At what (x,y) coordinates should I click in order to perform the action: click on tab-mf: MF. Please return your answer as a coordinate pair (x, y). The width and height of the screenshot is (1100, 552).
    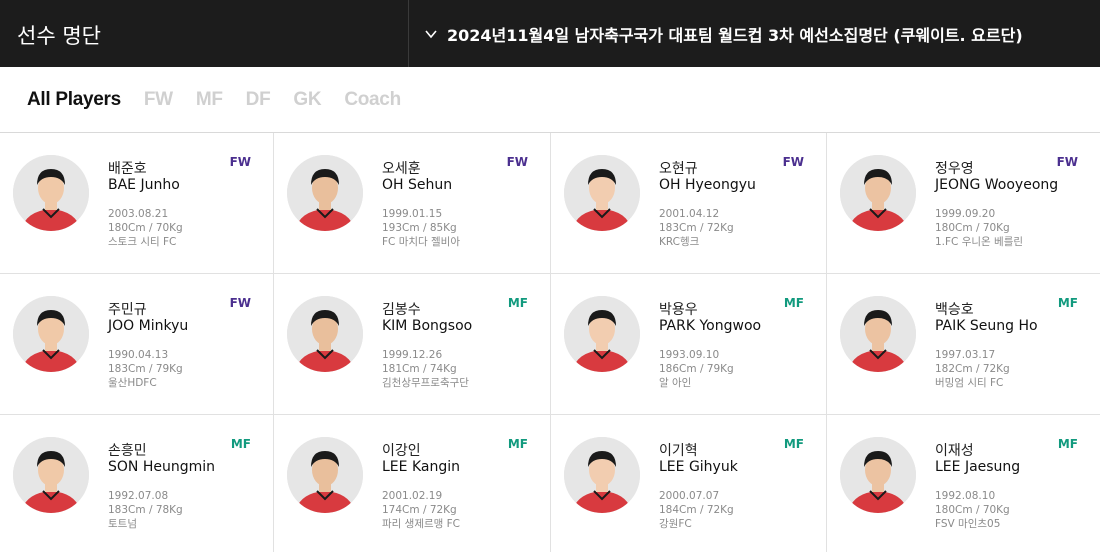
    Looking at the image, I should click on (209, 100).